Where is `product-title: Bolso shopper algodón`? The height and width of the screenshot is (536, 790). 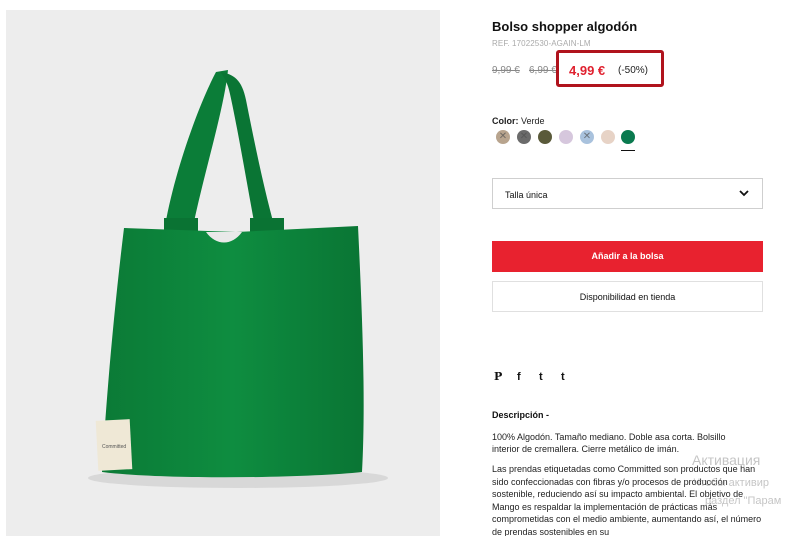 product-title: Bolso shopper algodón is located at coordinates (565, 26).